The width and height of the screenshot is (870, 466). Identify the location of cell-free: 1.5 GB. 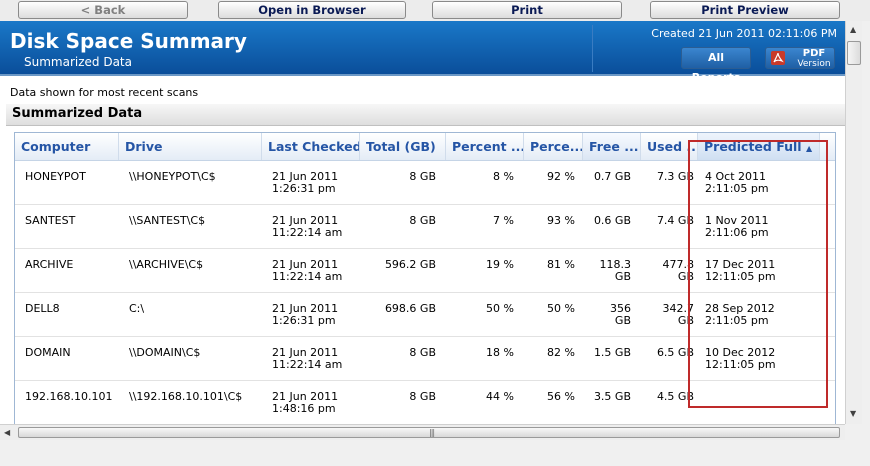
(612, 358).